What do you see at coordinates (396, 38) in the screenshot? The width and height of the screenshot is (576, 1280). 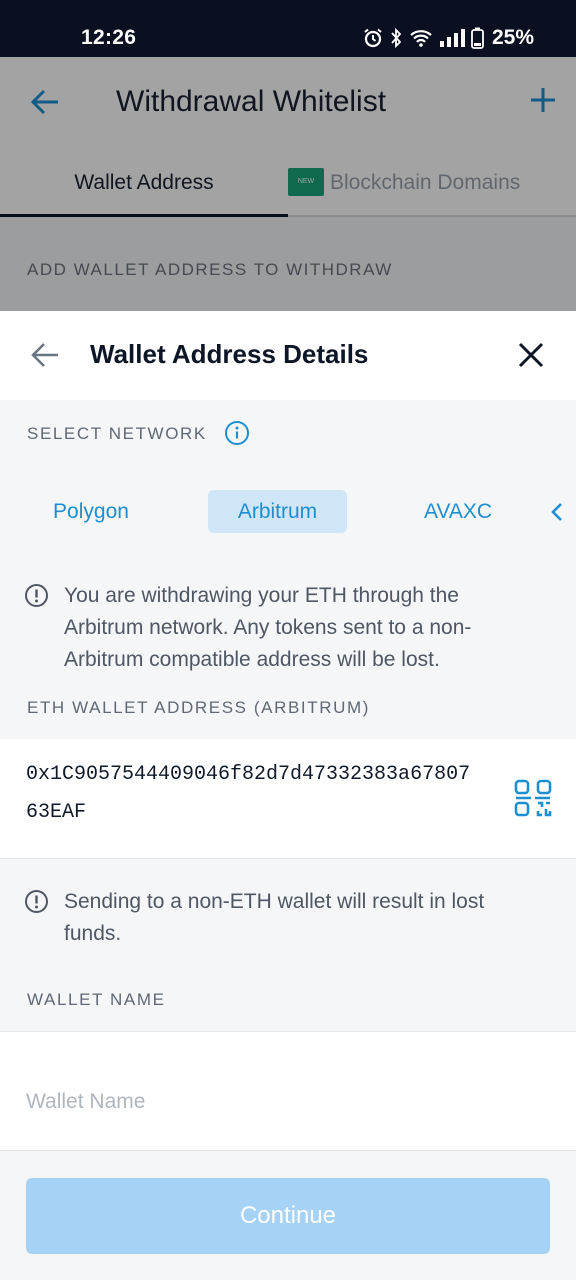 I see `bluetooth-icon` at bounding box center [396, 38].